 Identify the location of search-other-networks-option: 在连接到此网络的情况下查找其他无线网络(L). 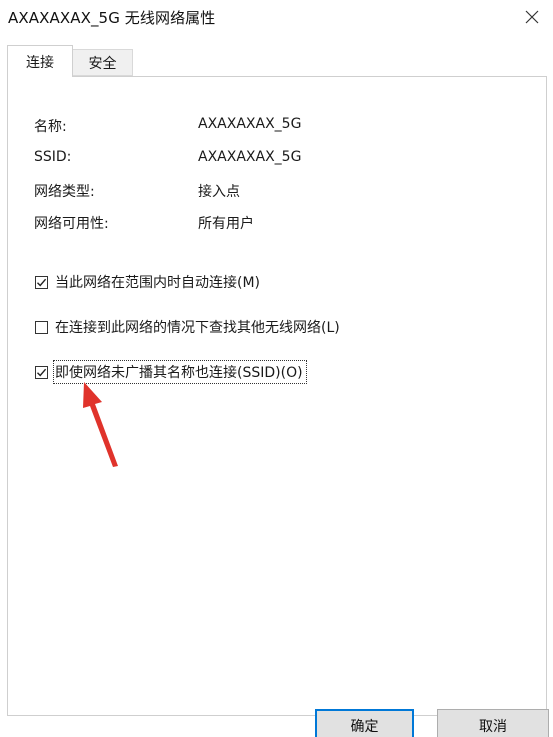
(187, 327).